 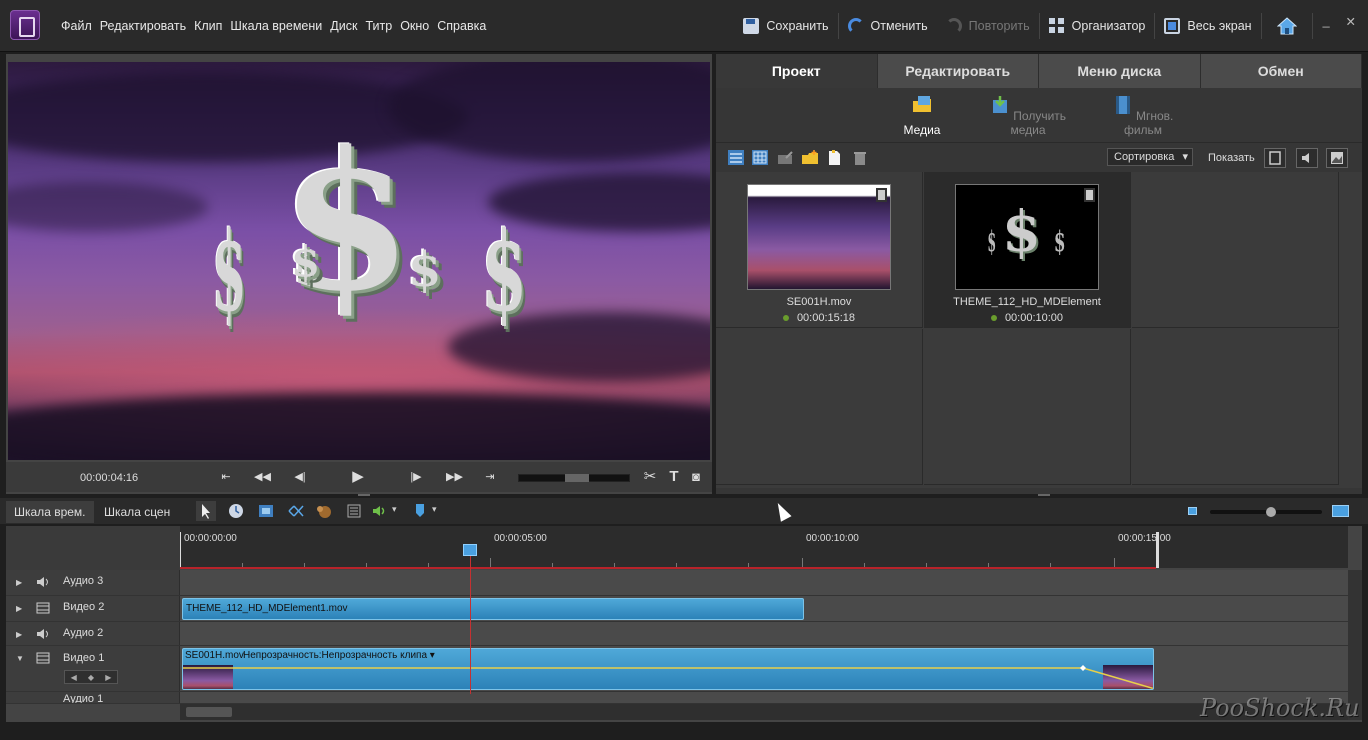 I want to click on tab-timeline: Шкала врем., so click(x=50, y=512).